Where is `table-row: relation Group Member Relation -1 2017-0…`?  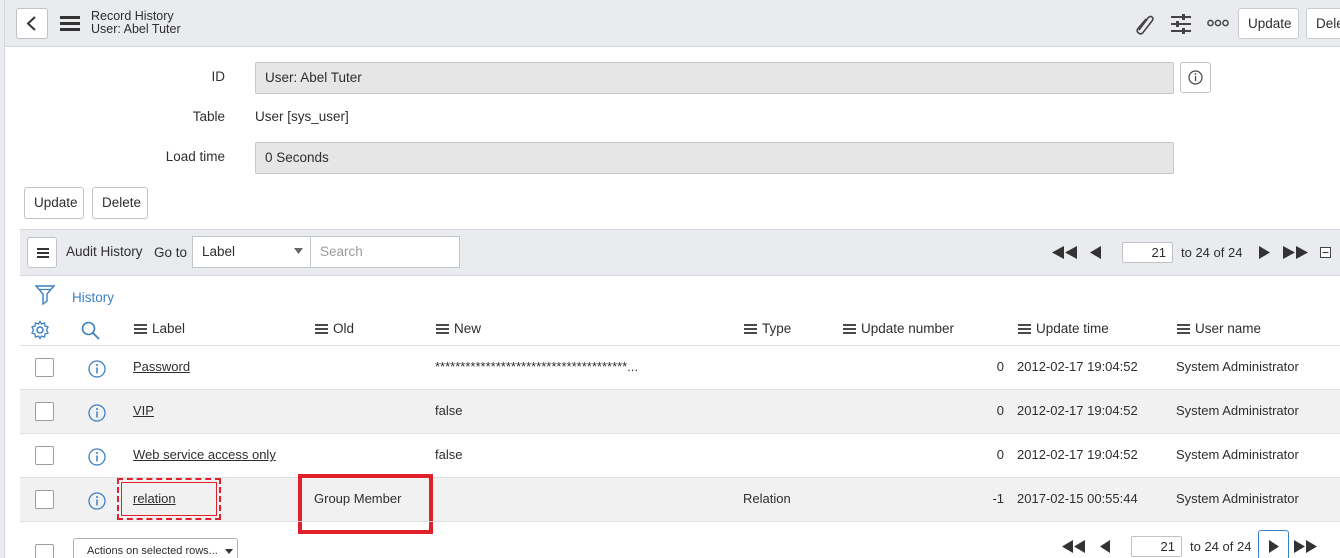 table-row: relation Group Member Relation -1 2017-0… is located at coordinates (680, 504).